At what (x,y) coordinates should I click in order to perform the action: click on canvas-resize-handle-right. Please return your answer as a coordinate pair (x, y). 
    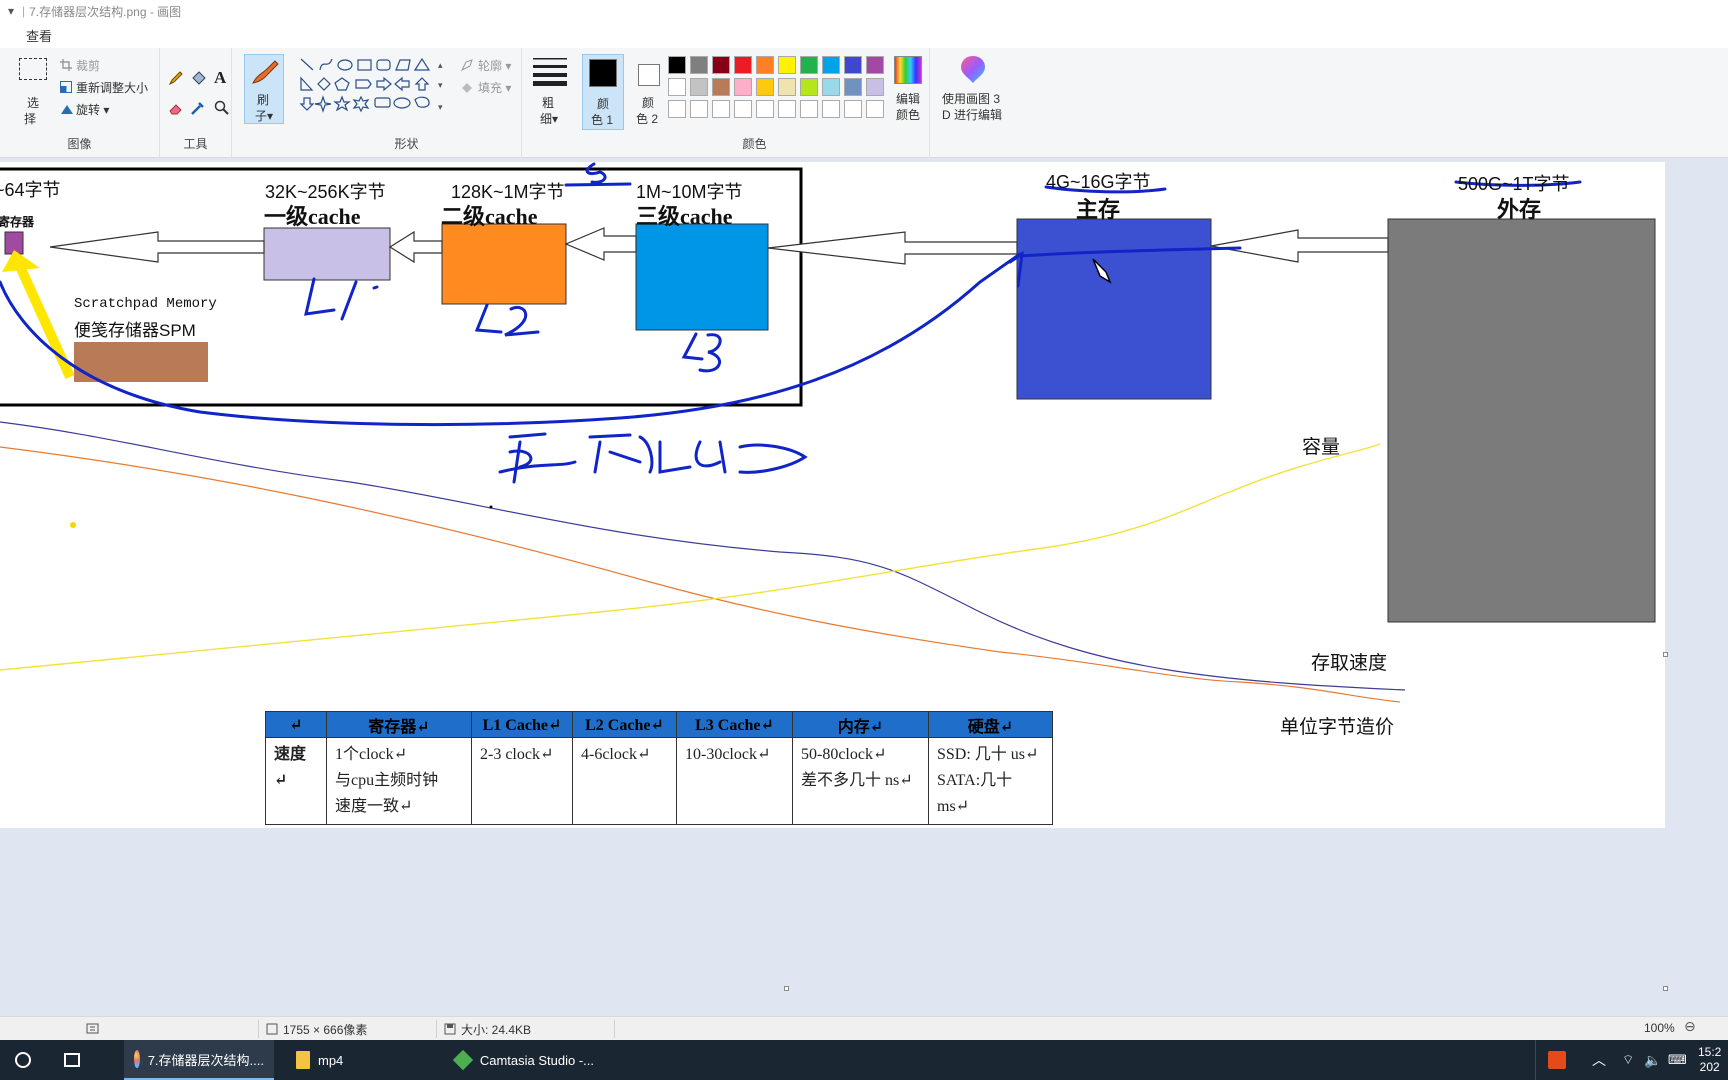
    Looking at the image, I should click on (1665, 654).